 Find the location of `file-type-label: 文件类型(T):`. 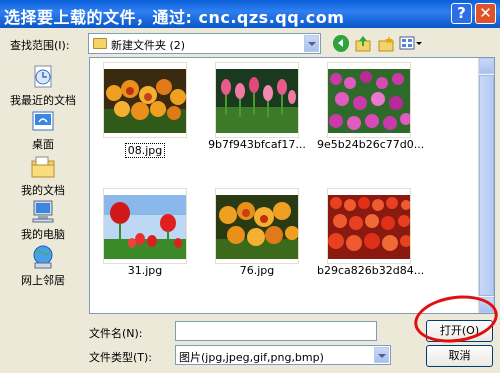

file-type-label: 文件类型(T): is located at coordinates (121, 357).